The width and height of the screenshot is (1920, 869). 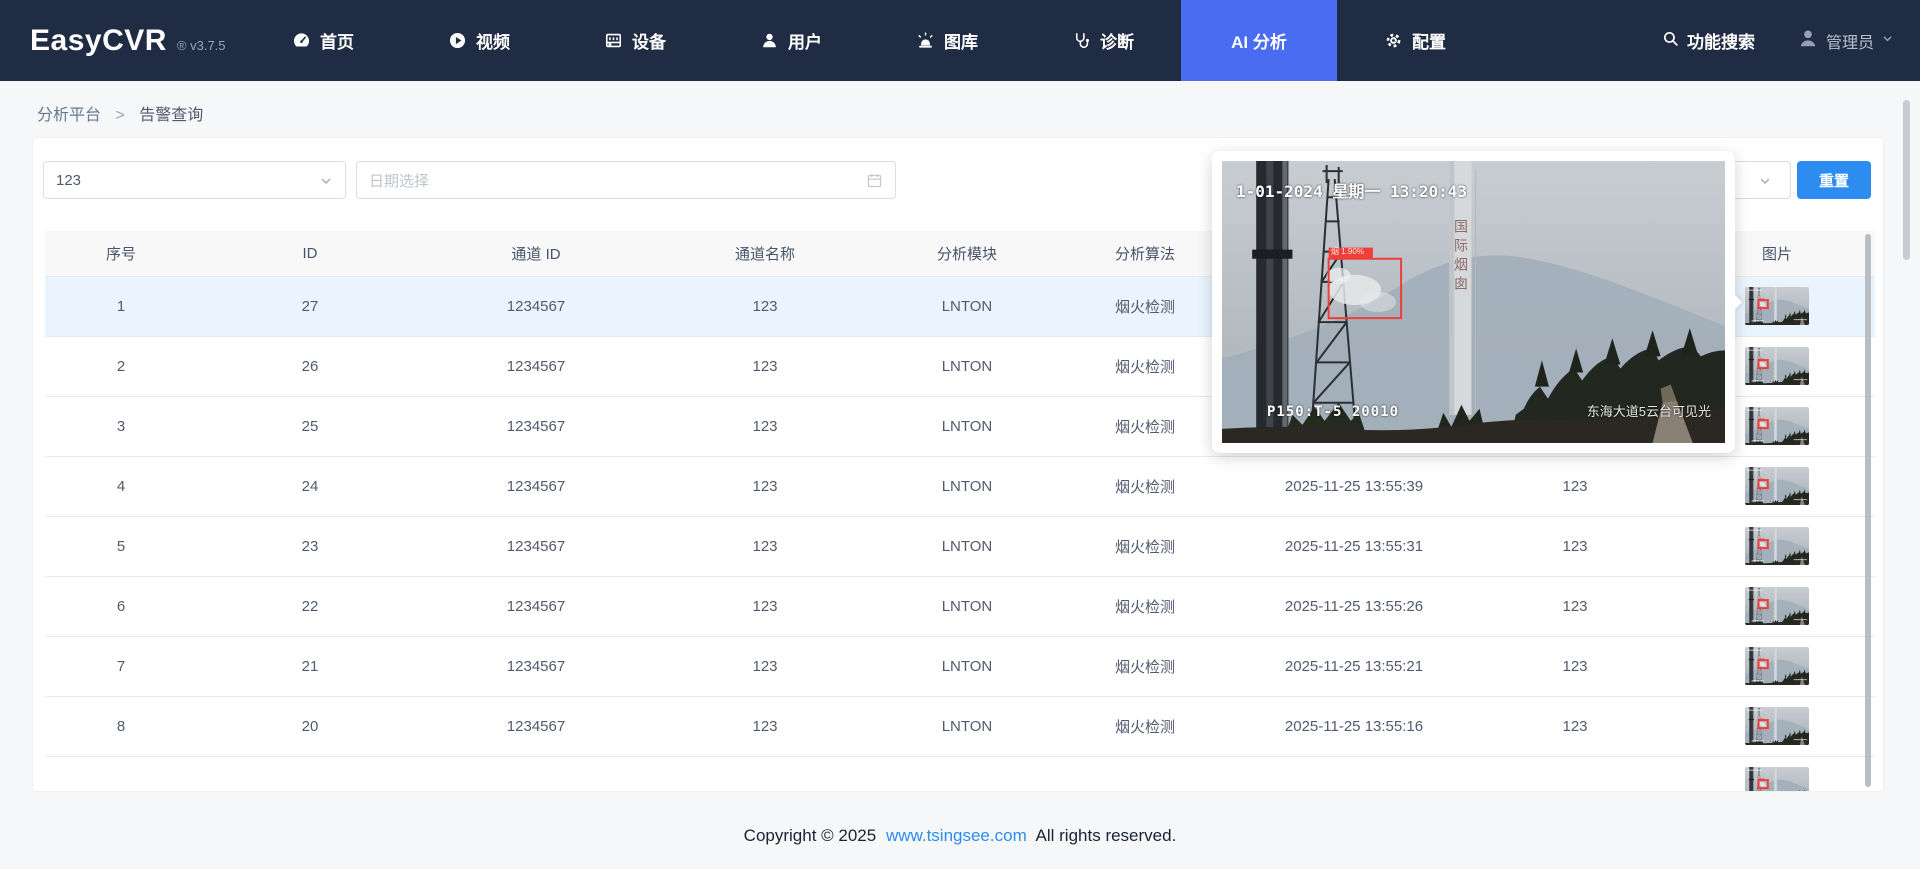 I want to click on video-icon, so click(x=457, y=40).